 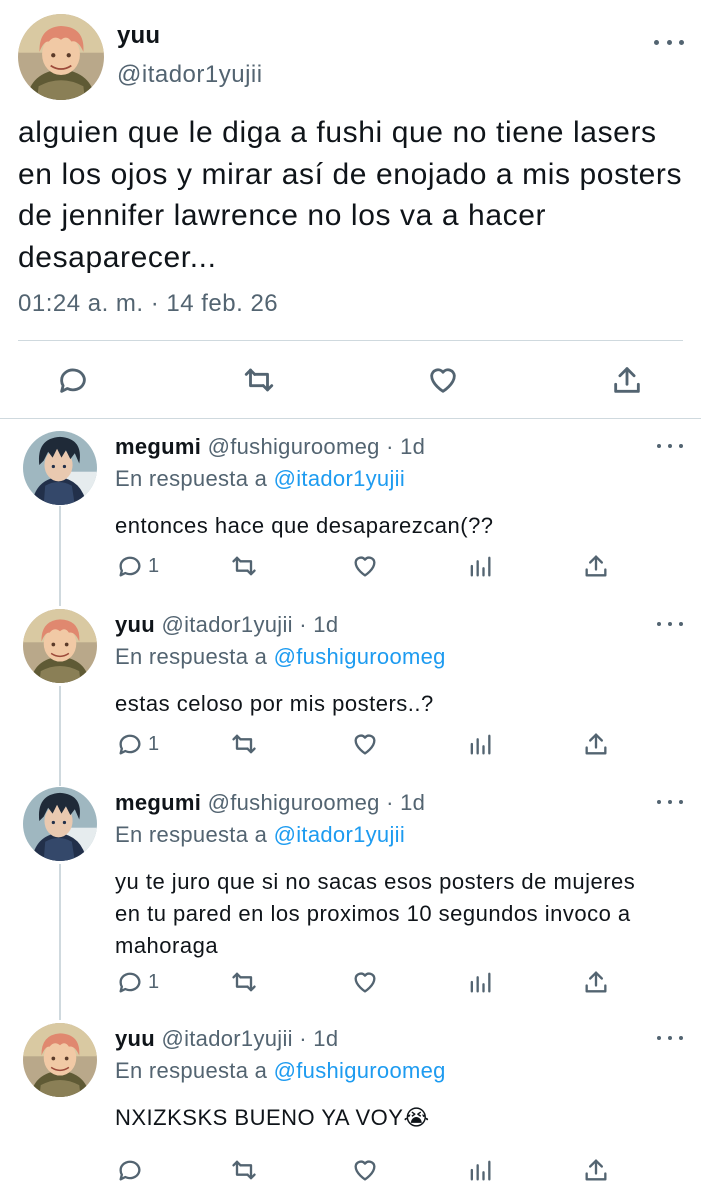 What do you see at coordinates (350, 1170) in the screenshot?
I see `reply-actions` at bounding box center [350, 1170].